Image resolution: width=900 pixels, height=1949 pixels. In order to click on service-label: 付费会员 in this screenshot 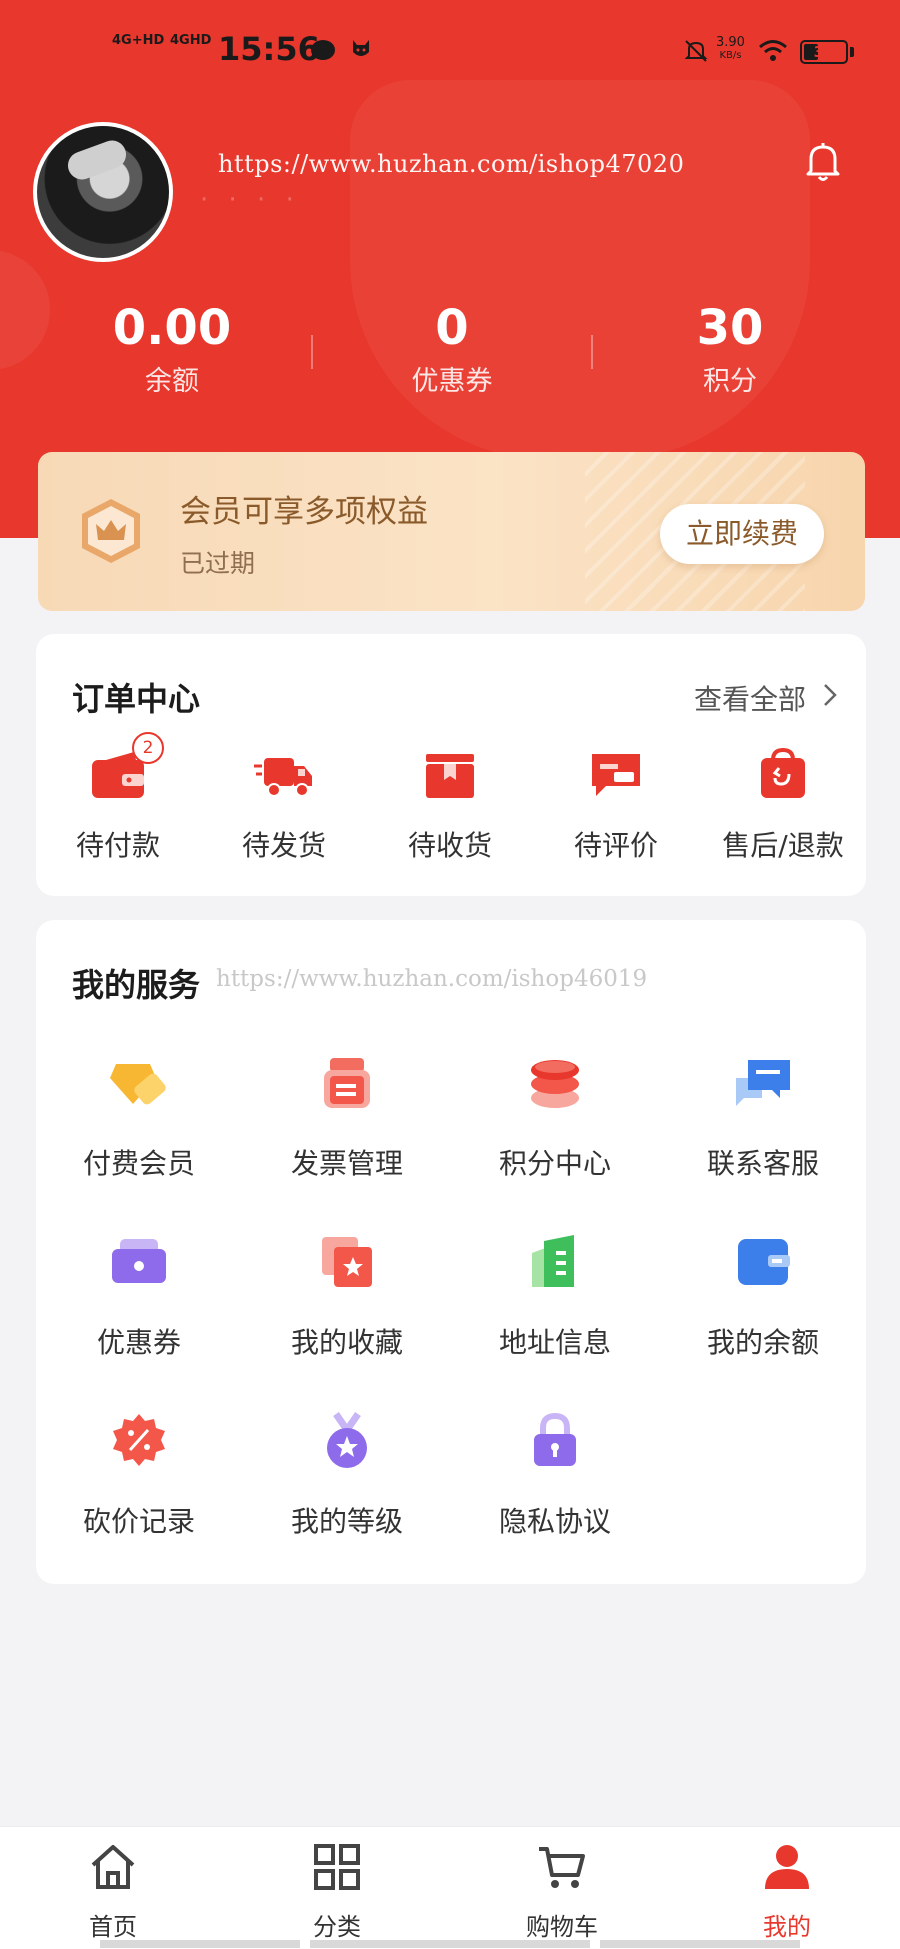, I will do `click(138, 1163)`.